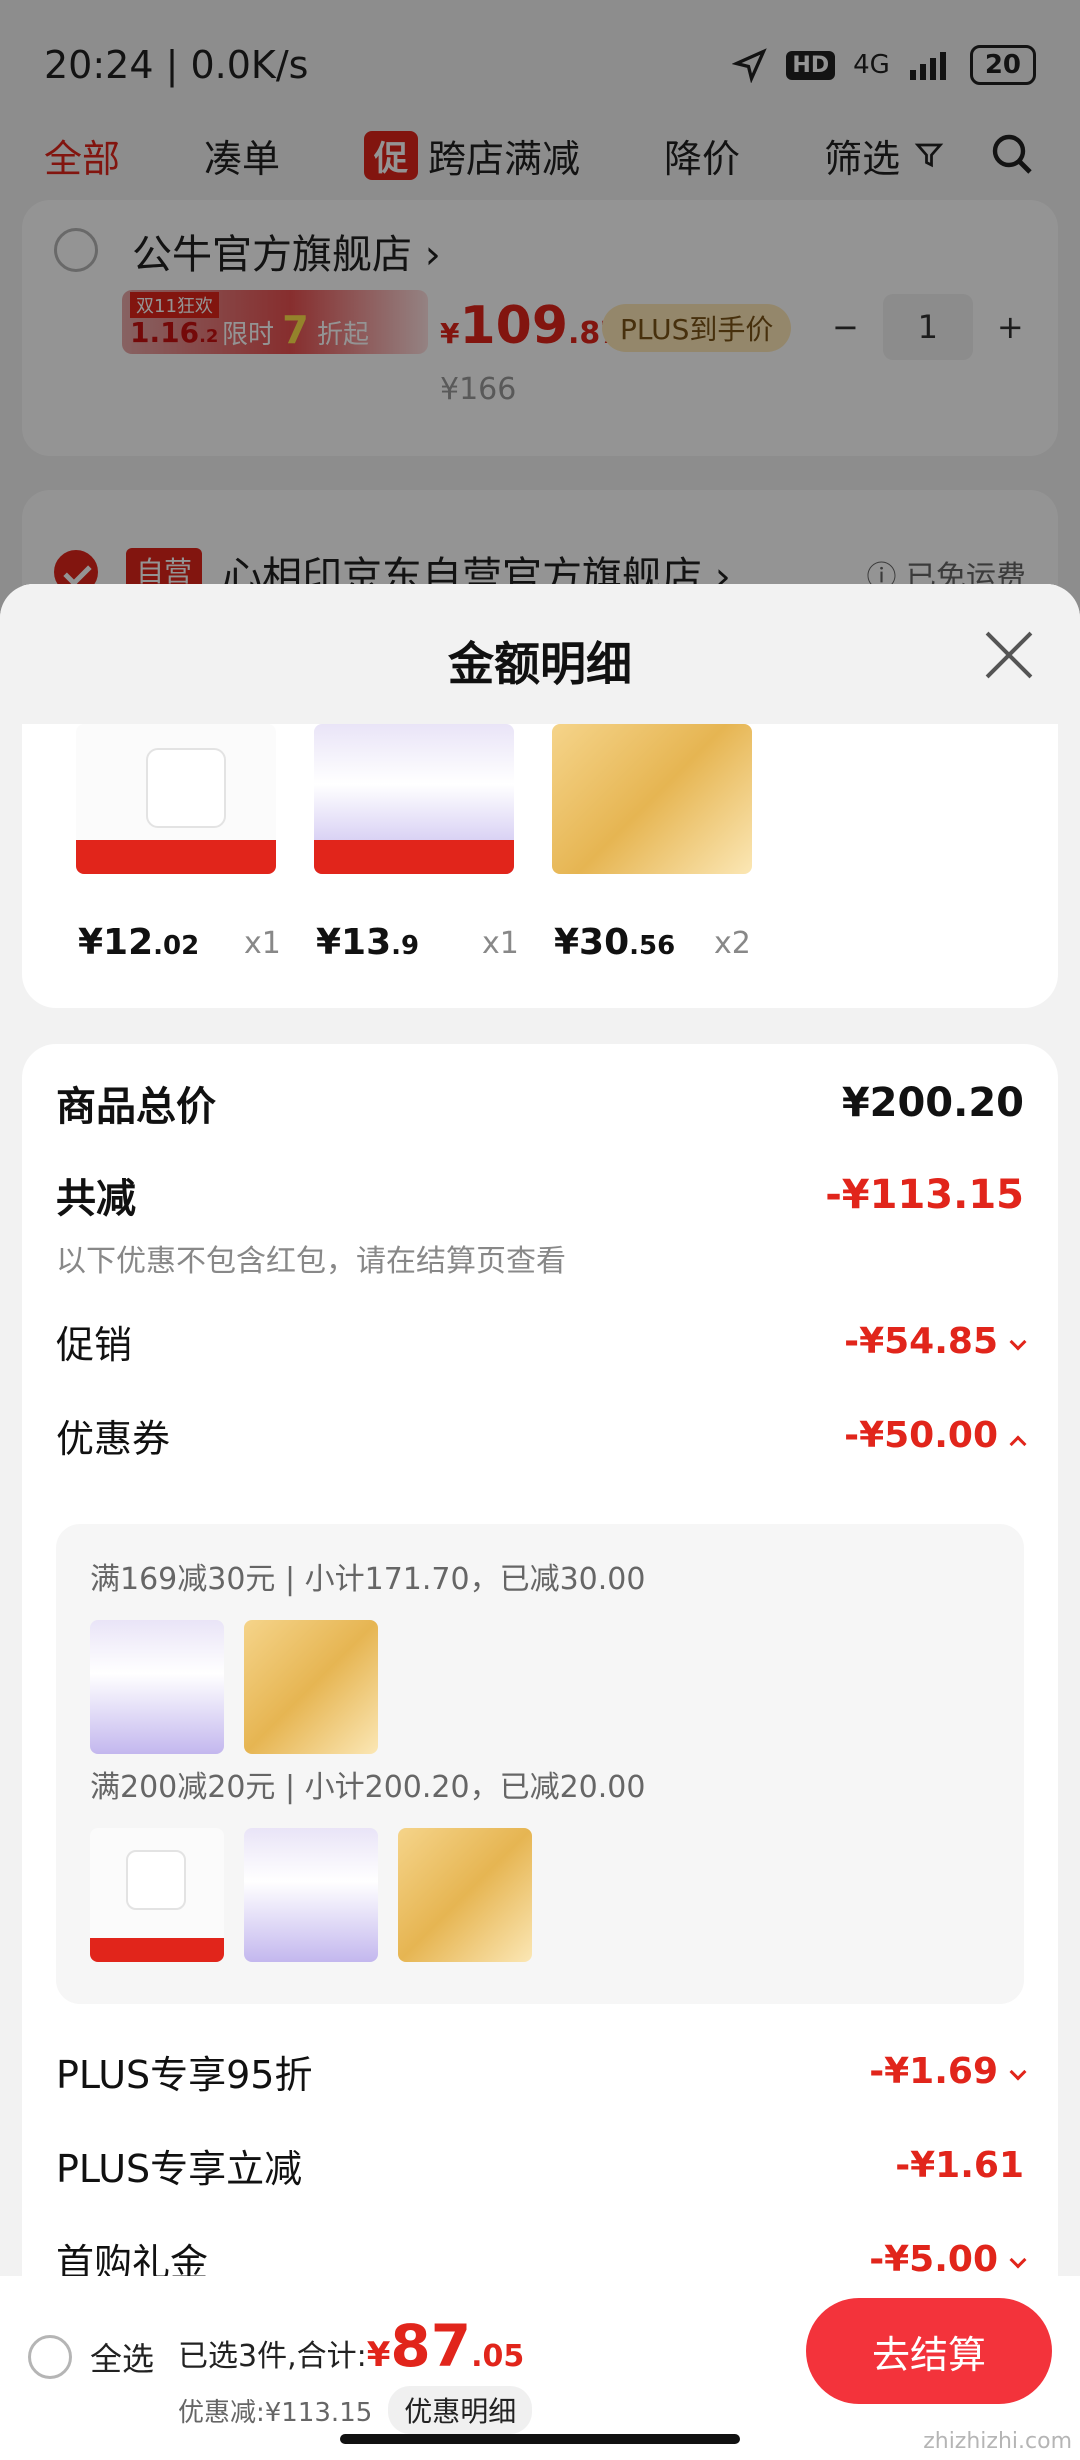  What do you see at coordinates (1018, 1444) in the screenshot?
I see `chevron-up-icon` at bounding box center [1018, 1444].